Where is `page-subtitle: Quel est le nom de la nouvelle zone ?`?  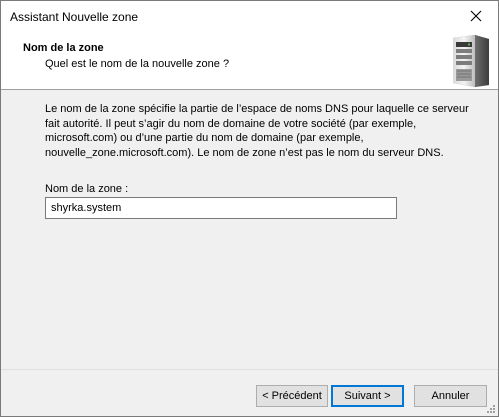
page-subtitle: Quel est le nom de la nouvelle zone ? is located at coordinates (137, 64).